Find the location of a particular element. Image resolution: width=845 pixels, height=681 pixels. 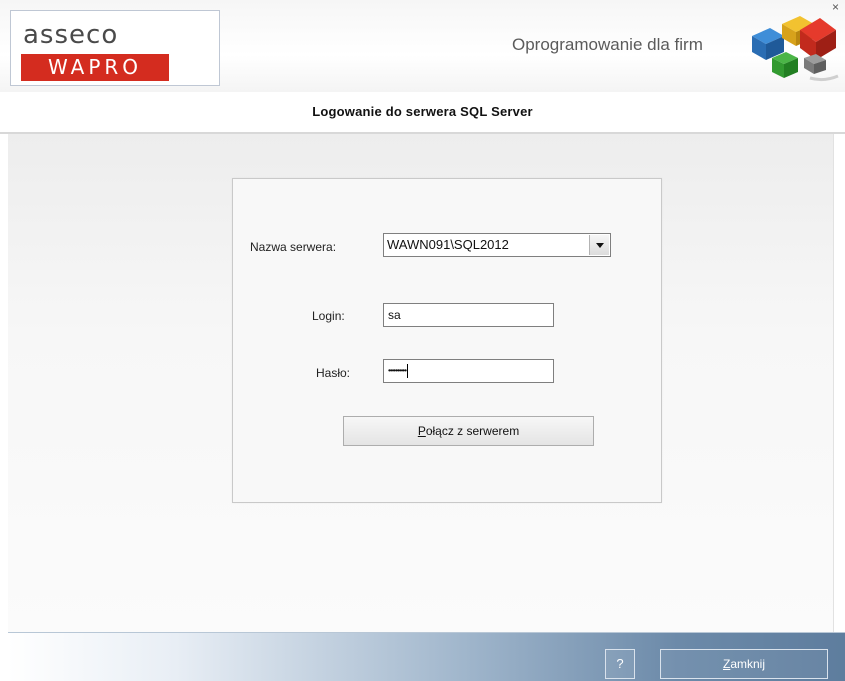

login-label: Login: is located at coordinates (328, 316).